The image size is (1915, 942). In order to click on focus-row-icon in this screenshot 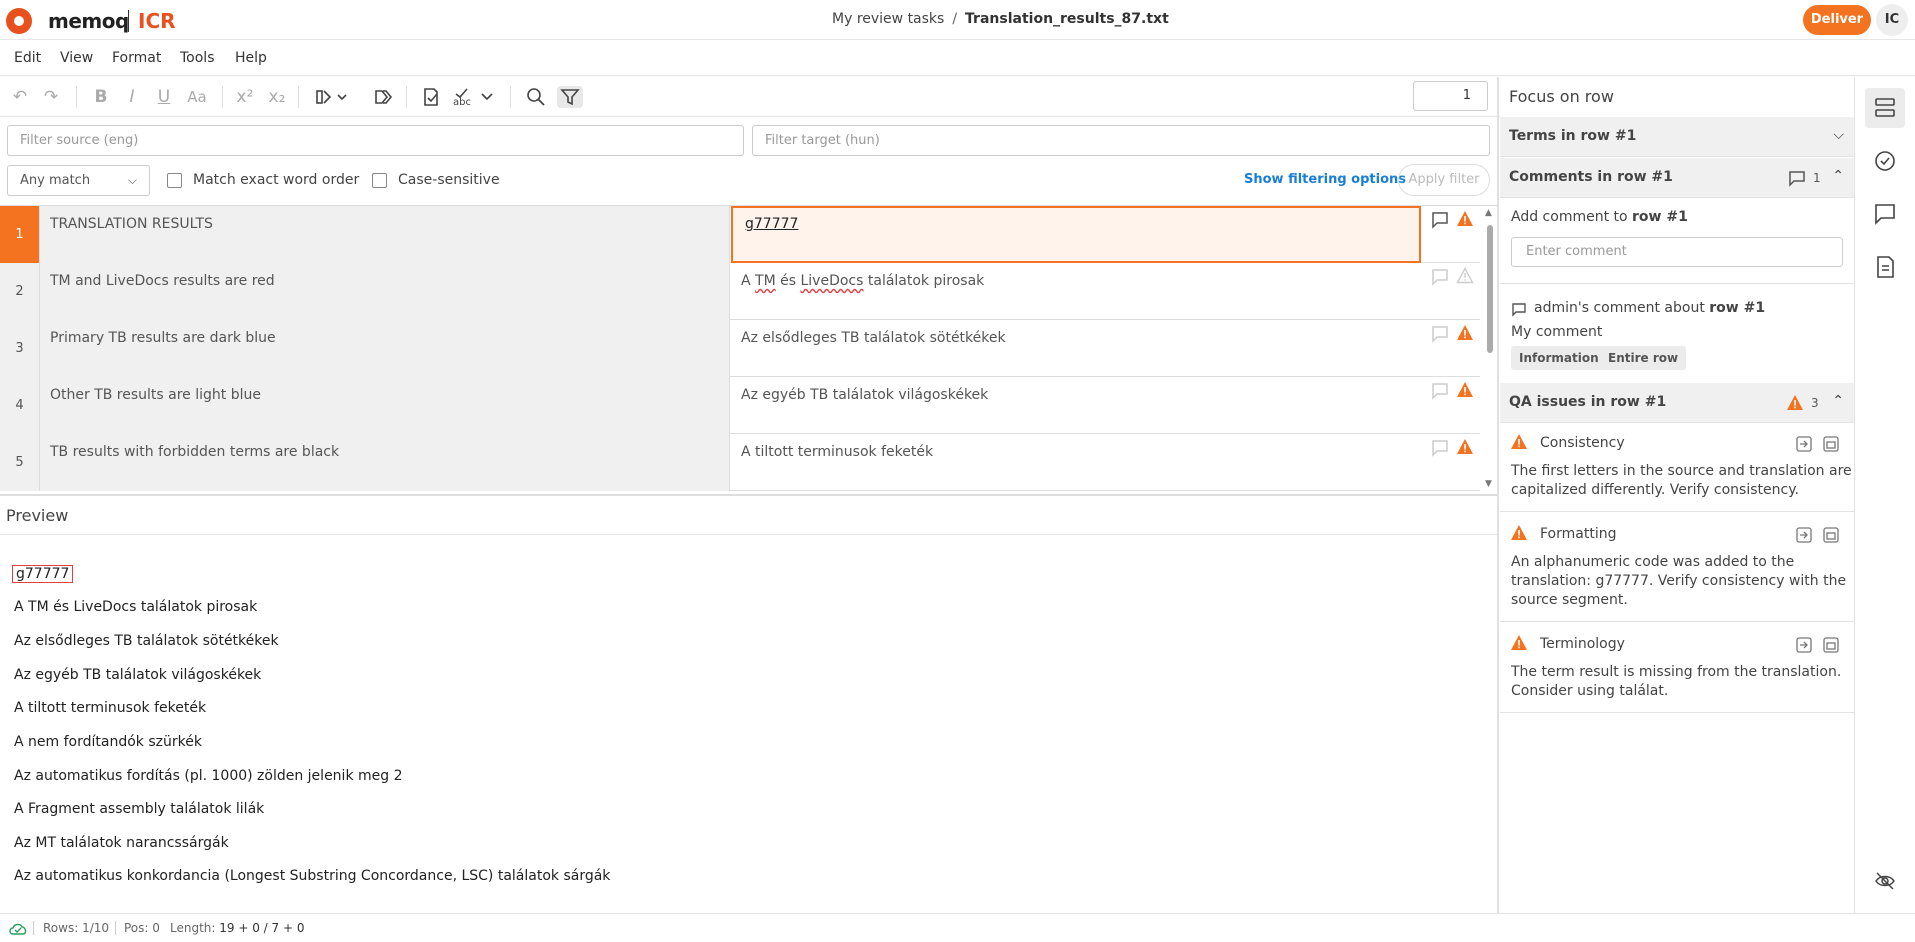, I will do `click(1885, 108)`.